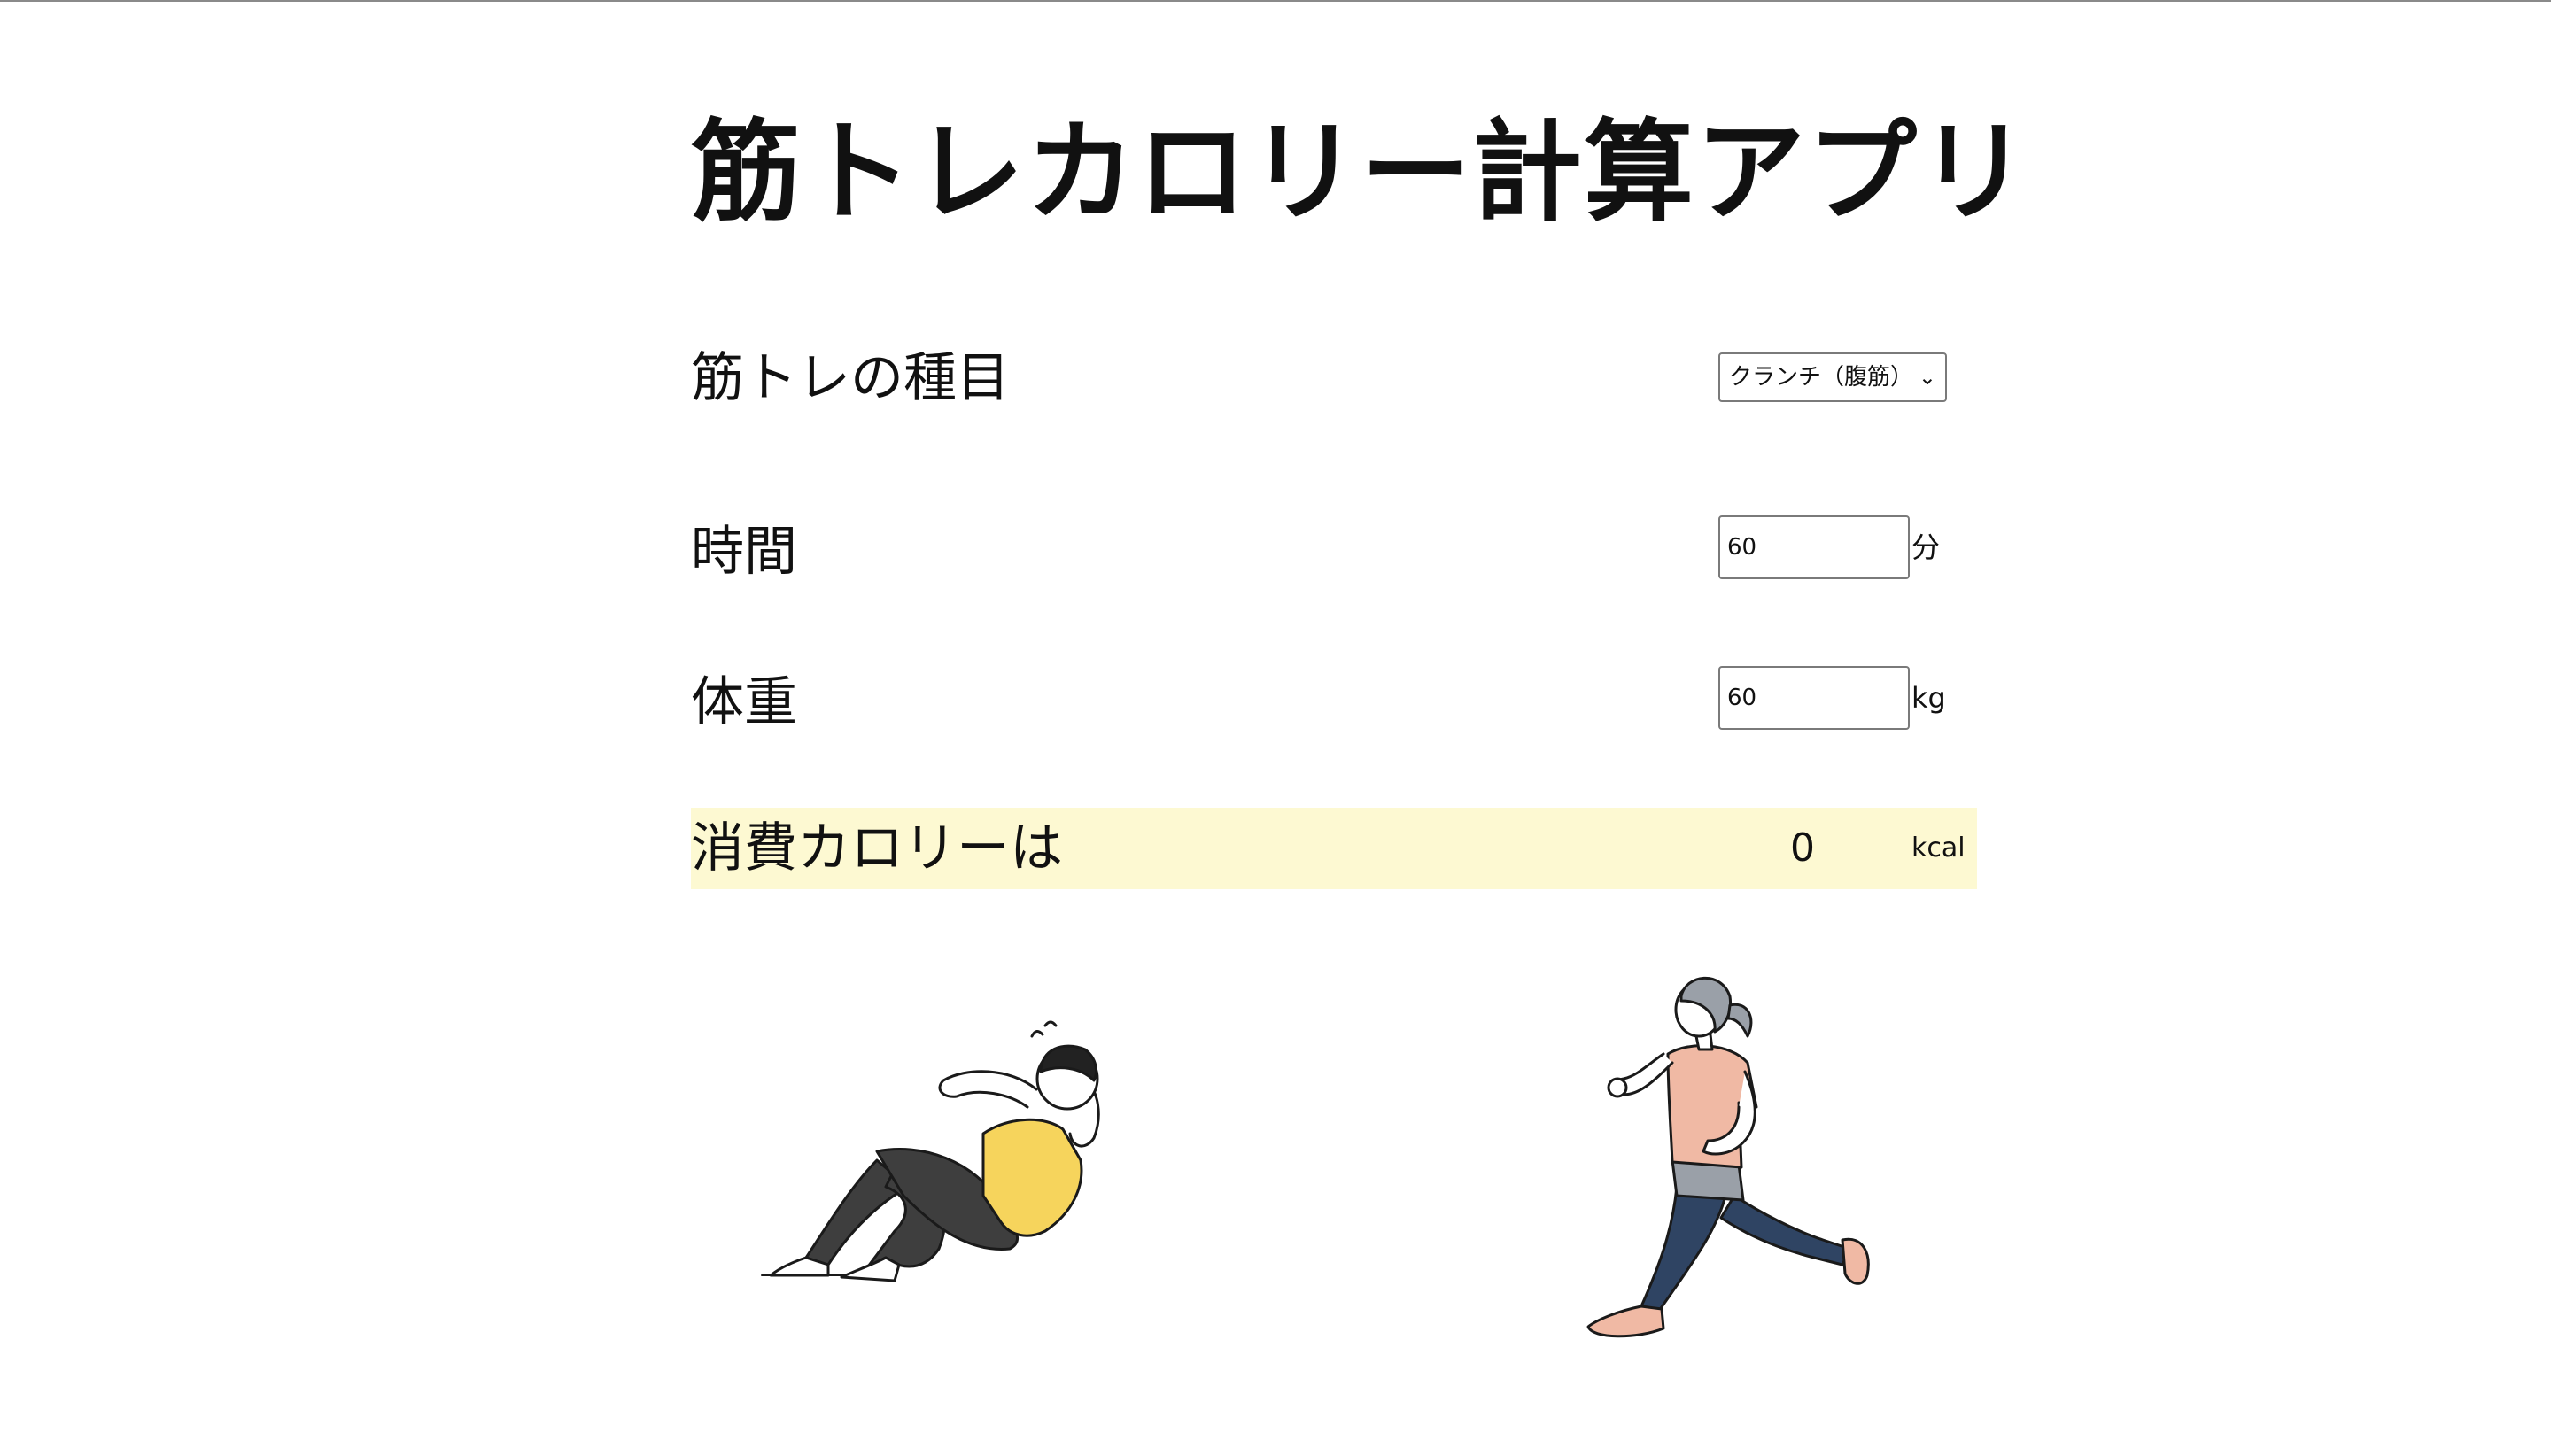 Image resolution: width=2551 pixels, height=1456 pixels. I want to click on exercise-row: 筋トレの種目 クランチ（腹筋） ⌄, so click(1334, 378).